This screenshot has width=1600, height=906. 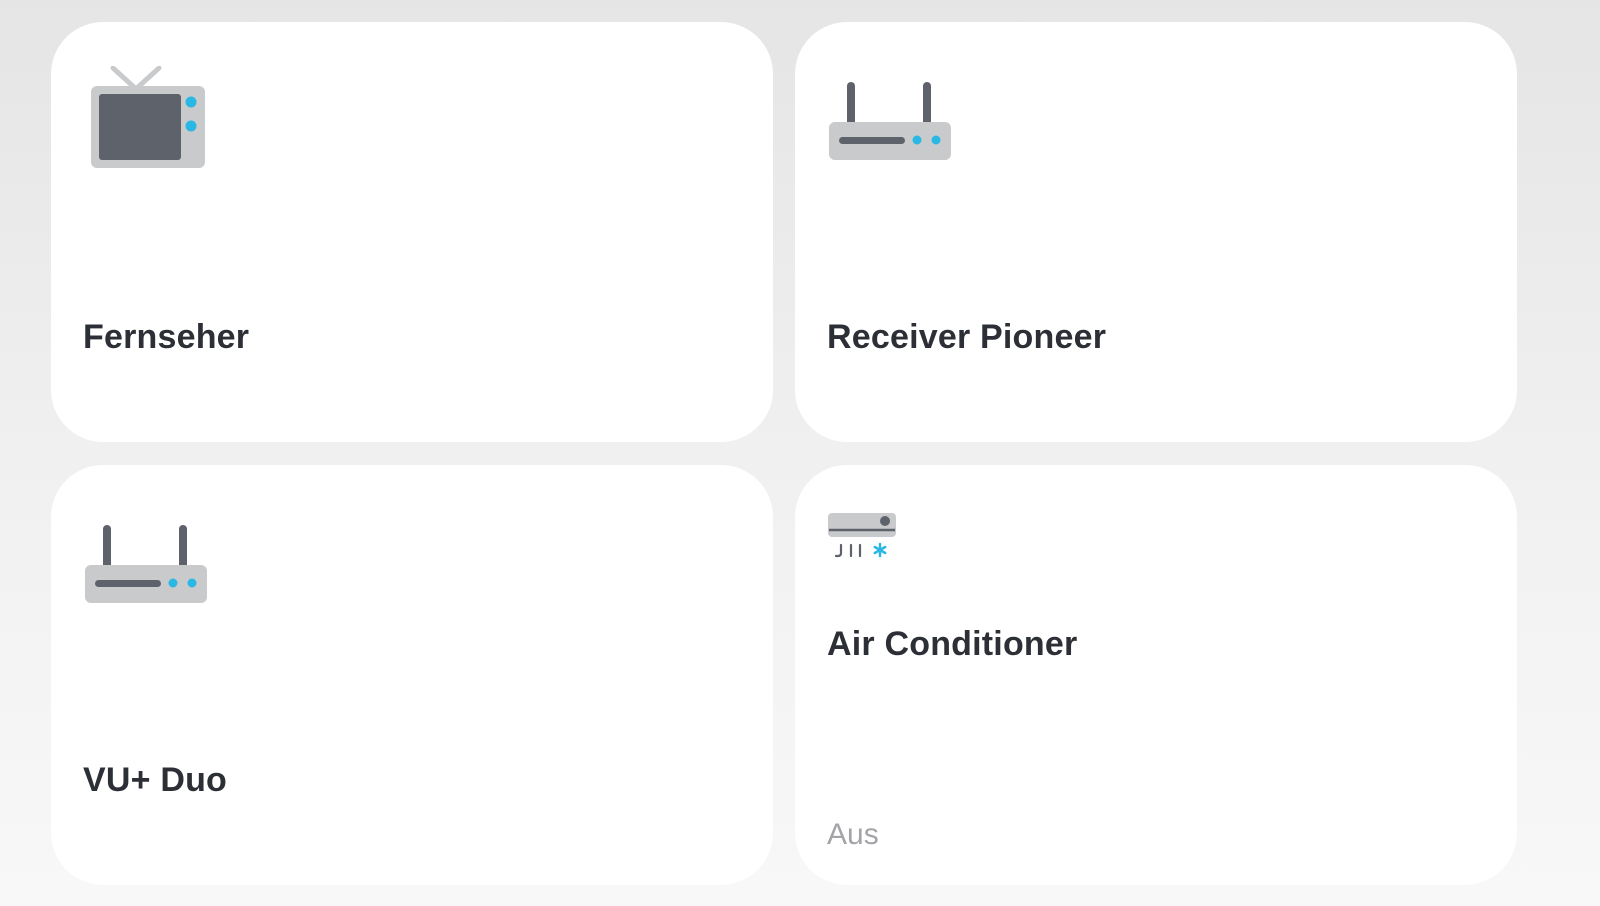 I want to click on tv-icon, so click(x=148, y=117).